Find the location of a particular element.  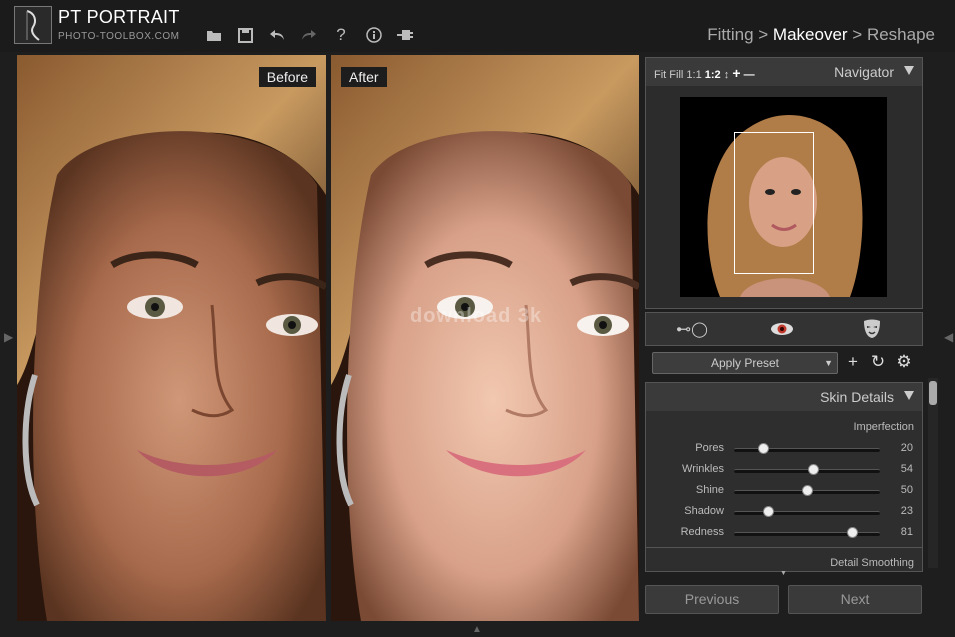

apply-preset-label: Apply Preset is located at coordinates (745, 363).